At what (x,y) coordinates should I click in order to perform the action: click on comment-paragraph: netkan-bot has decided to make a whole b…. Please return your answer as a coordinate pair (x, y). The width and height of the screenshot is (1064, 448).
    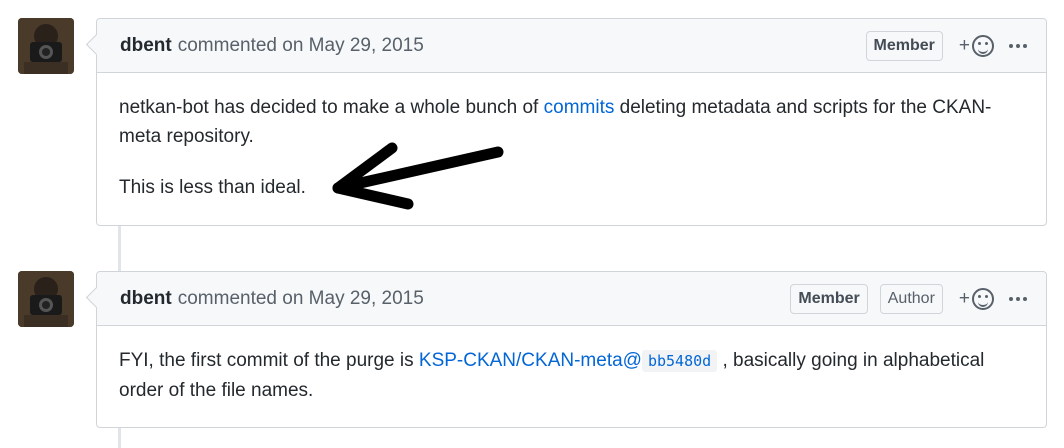
    Looking at the image, I should click on (555, 122).